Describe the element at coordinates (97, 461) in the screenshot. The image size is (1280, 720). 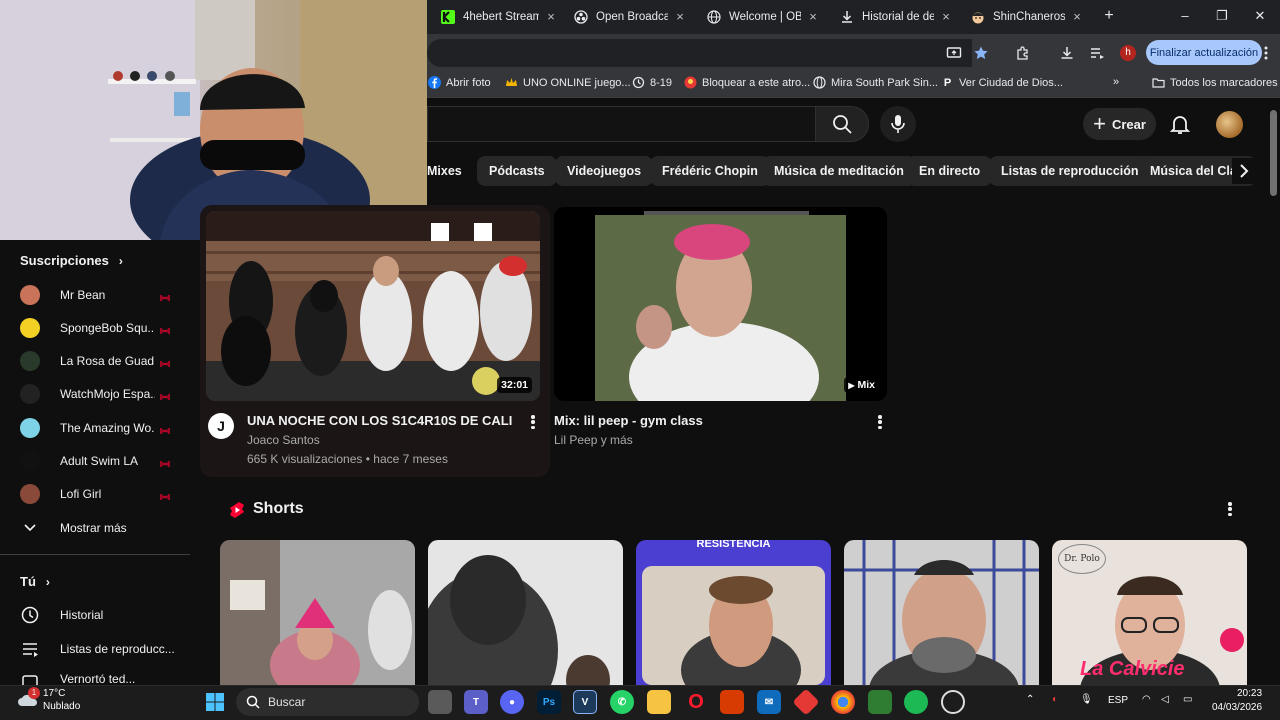
I see `sidebar-item-subscription: Adult Swim LA` at that location.